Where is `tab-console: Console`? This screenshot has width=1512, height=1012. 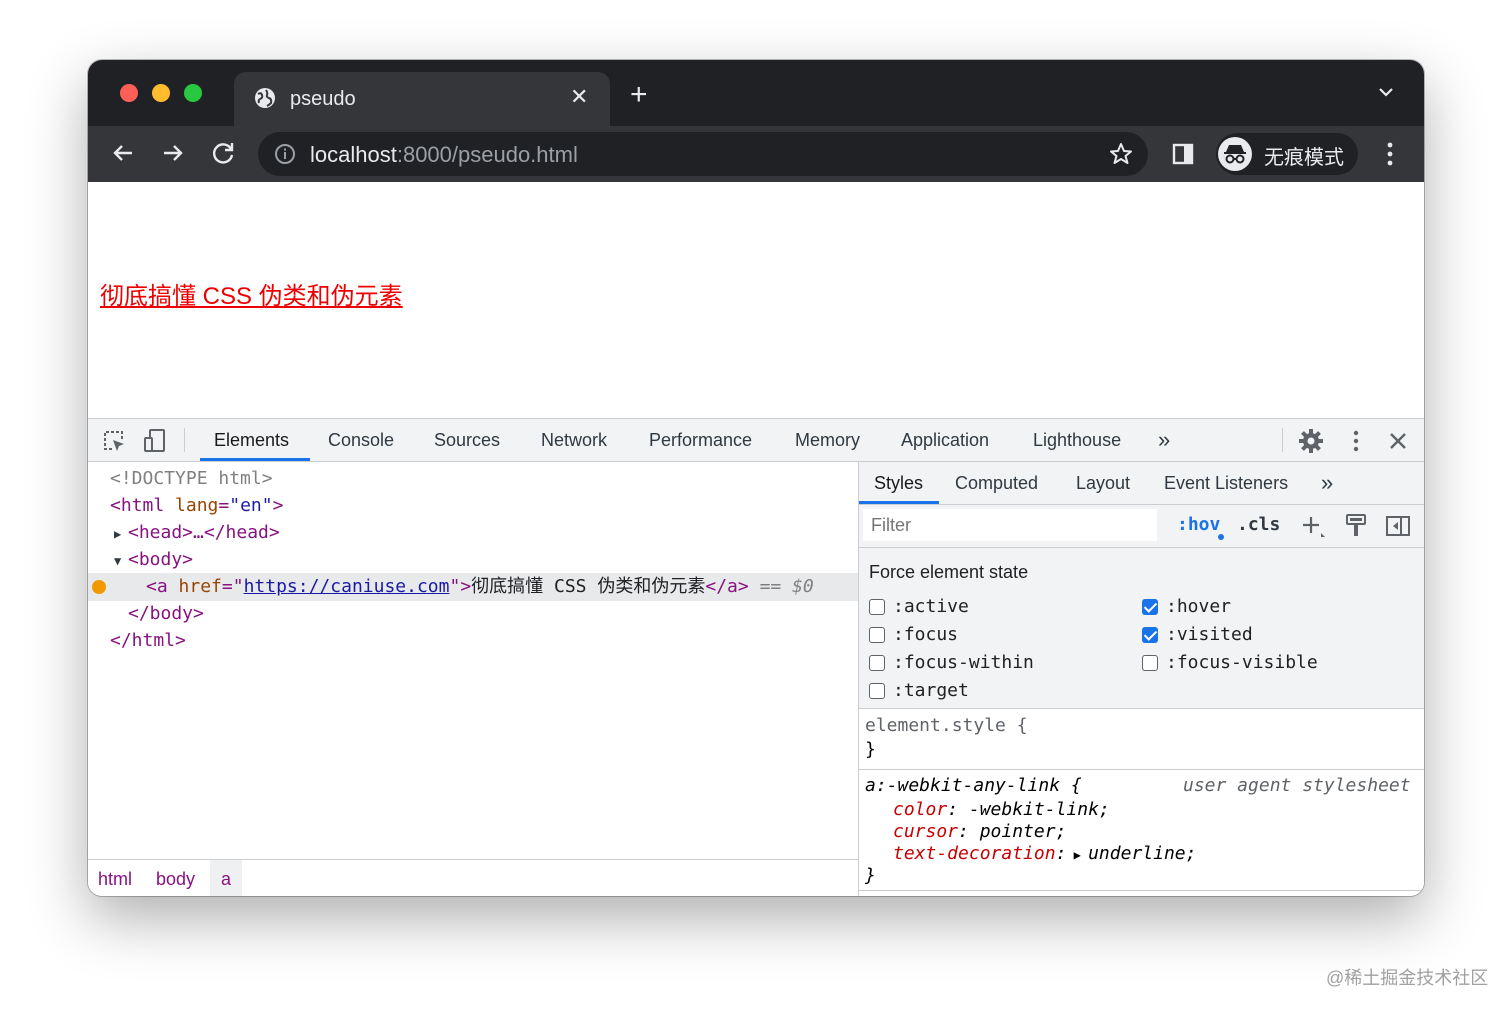
tab-console: Console is located at coordinates (361, 440).